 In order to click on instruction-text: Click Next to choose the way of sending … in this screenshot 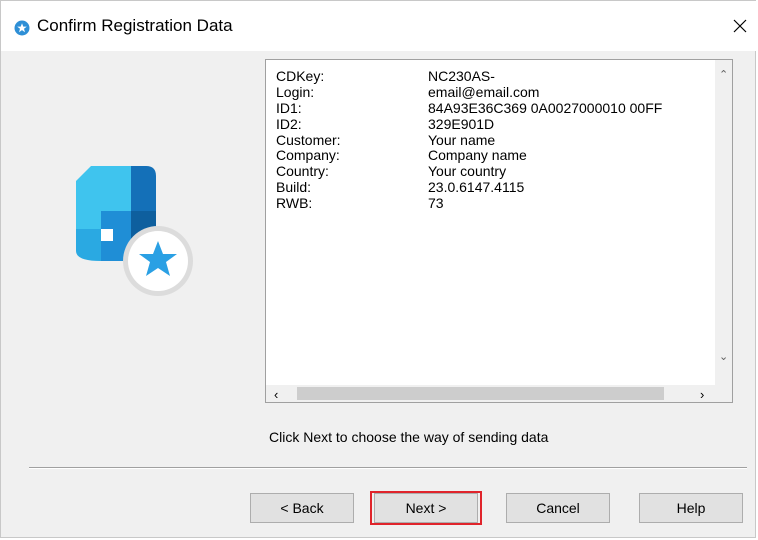, I will do `click(409, 437)`.